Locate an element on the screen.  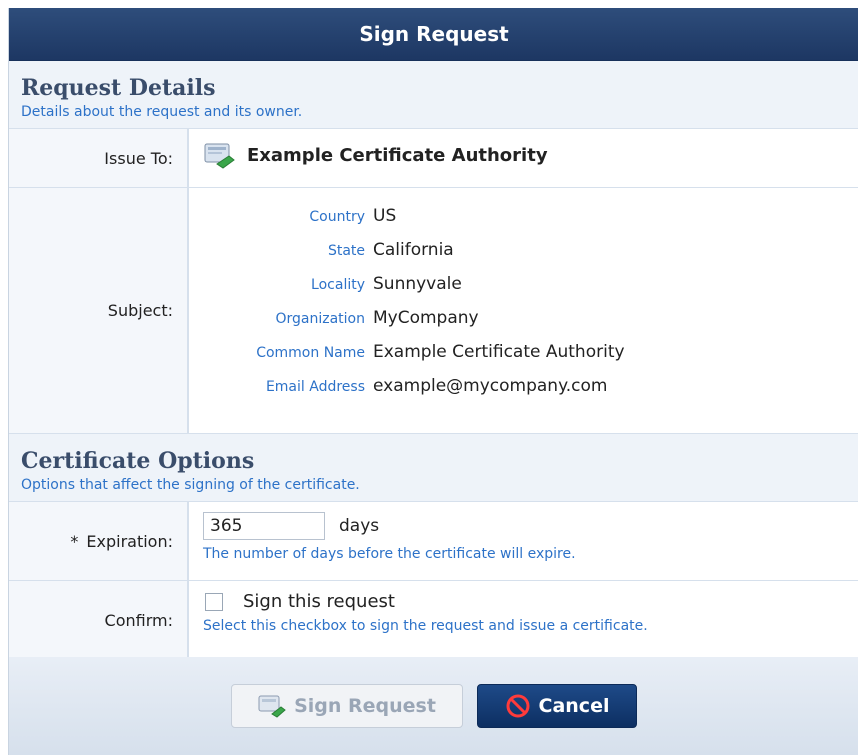
issue-to-label: Issue To: is located at coordinates (99, 158).